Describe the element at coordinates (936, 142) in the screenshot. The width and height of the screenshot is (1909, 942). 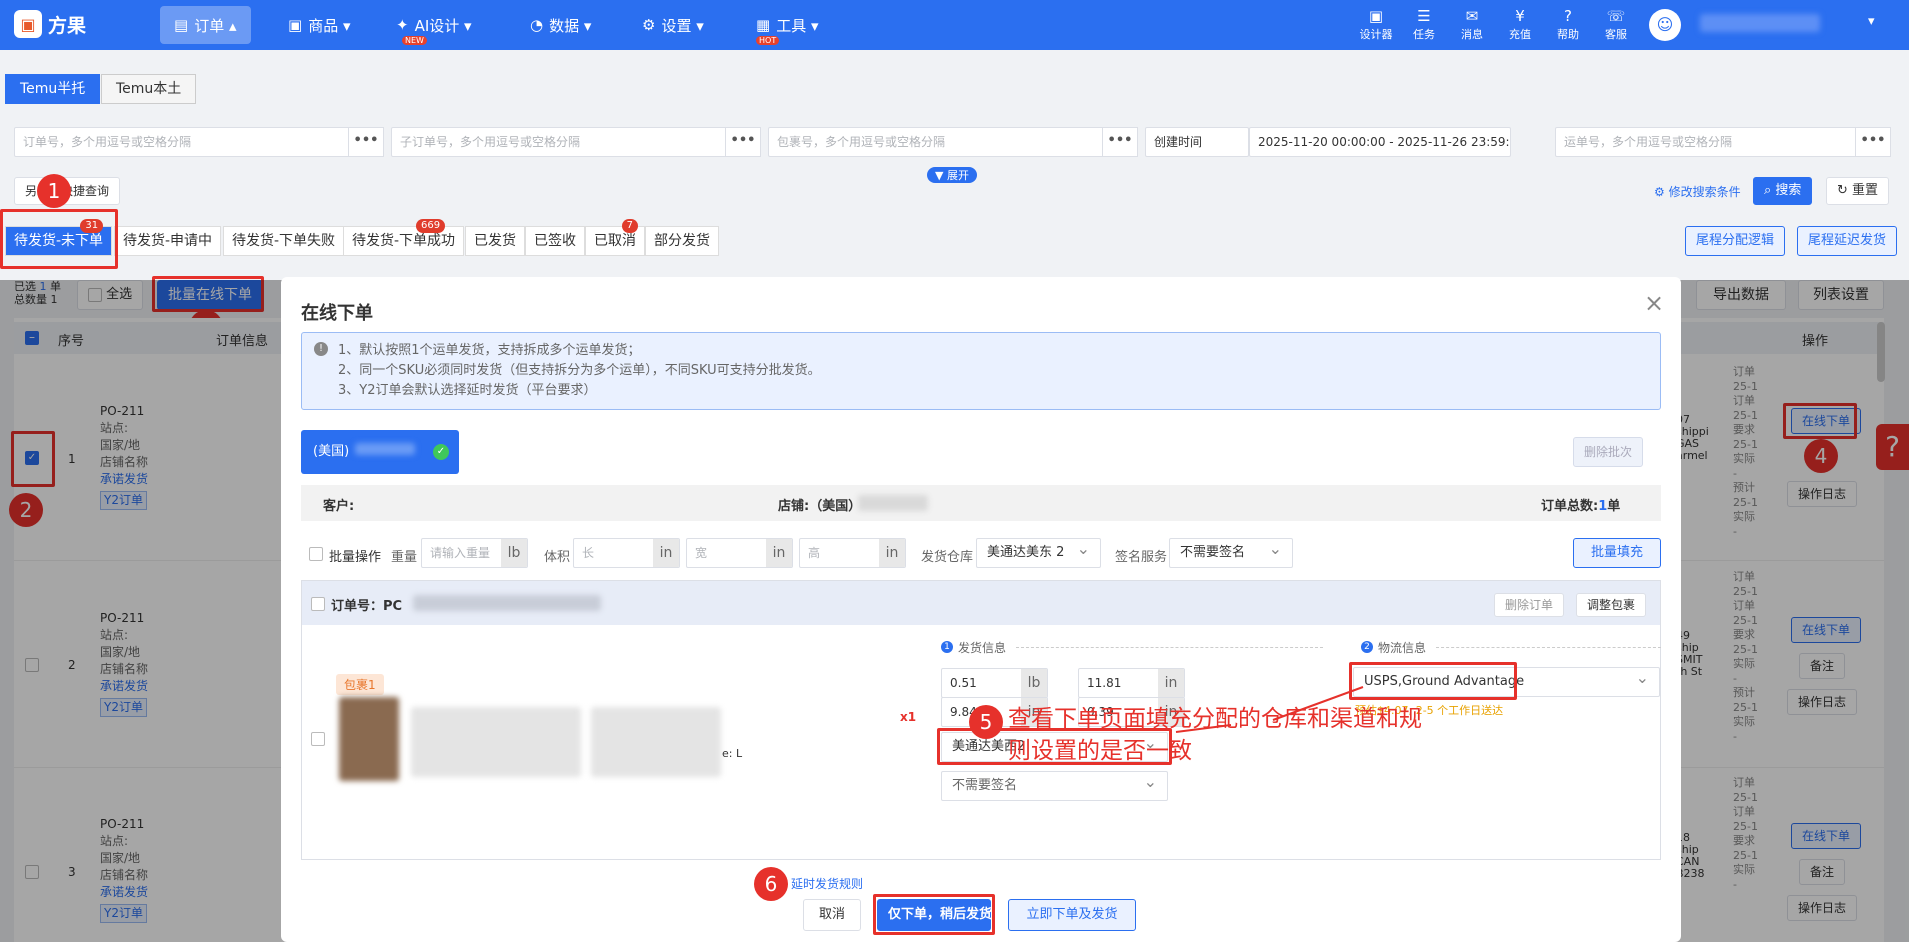
I see `package-no-input: 包裹号，多个用逗号或空格分隔` at that location.